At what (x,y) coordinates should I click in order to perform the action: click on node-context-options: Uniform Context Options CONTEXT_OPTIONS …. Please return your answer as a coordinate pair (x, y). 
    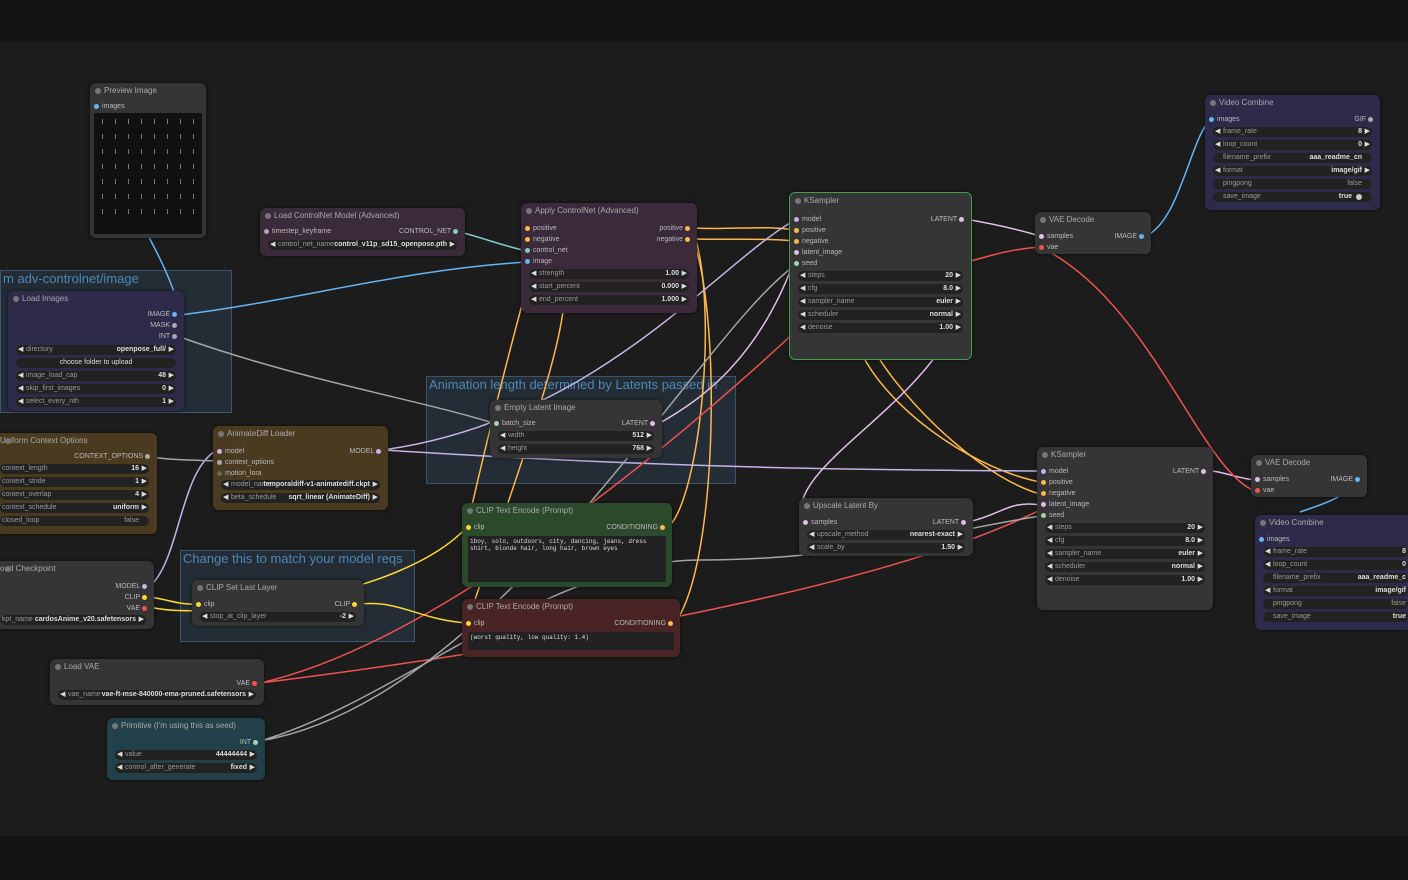
    Looking at the image, I should click on (78, 483).